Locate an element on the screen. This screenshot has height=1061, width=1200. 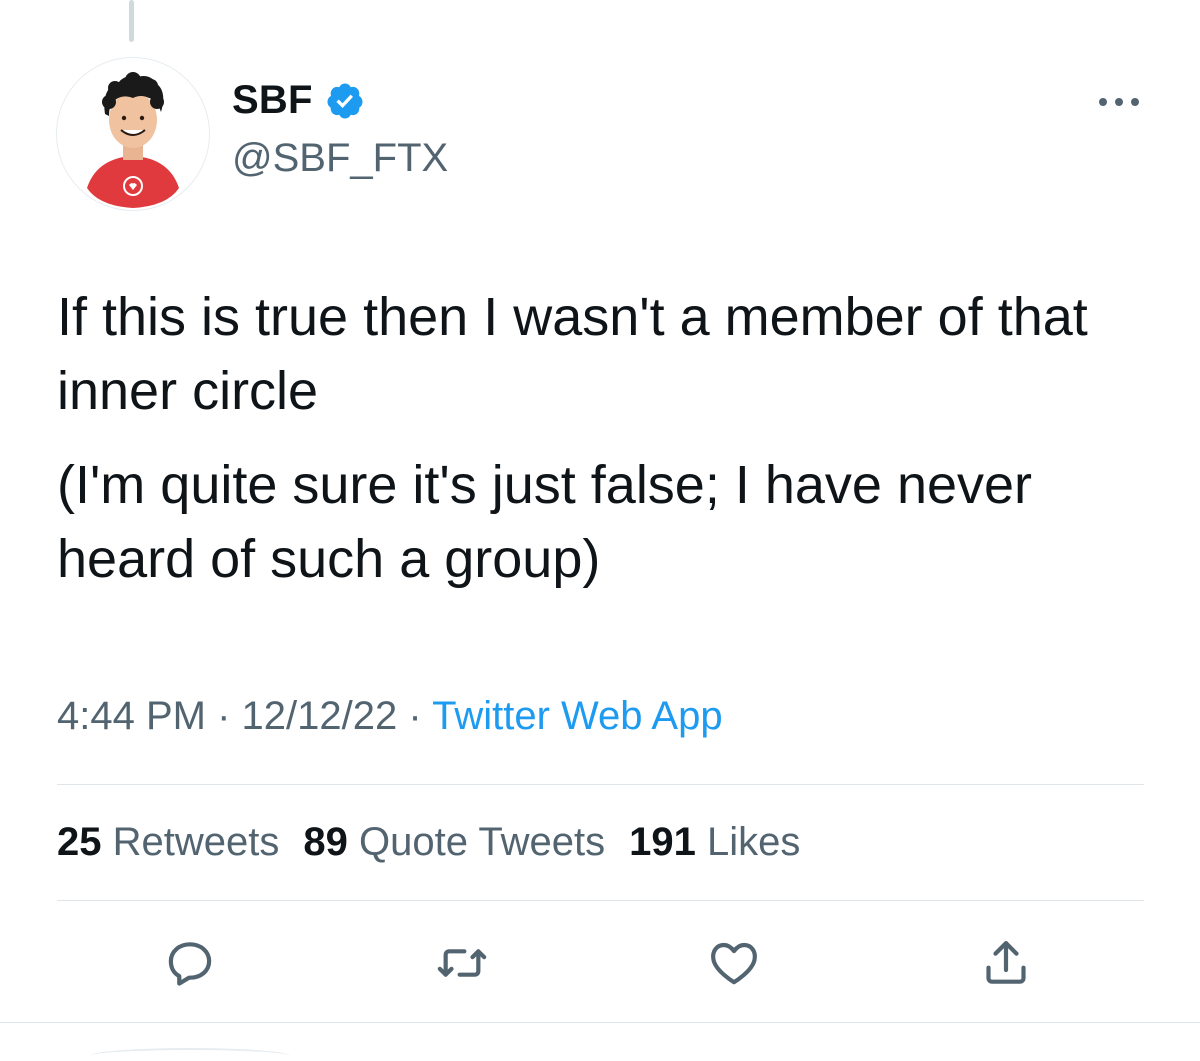
quote-tweets-label: Quote Tweets is located at coordinates (482, 842).